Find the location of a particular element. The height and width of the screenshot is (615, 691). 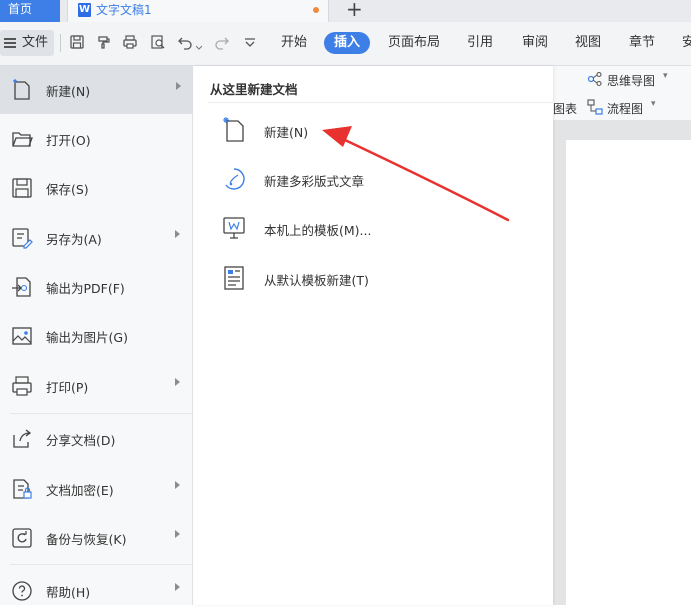

submenu-divider is located at coordinates (380, 102).